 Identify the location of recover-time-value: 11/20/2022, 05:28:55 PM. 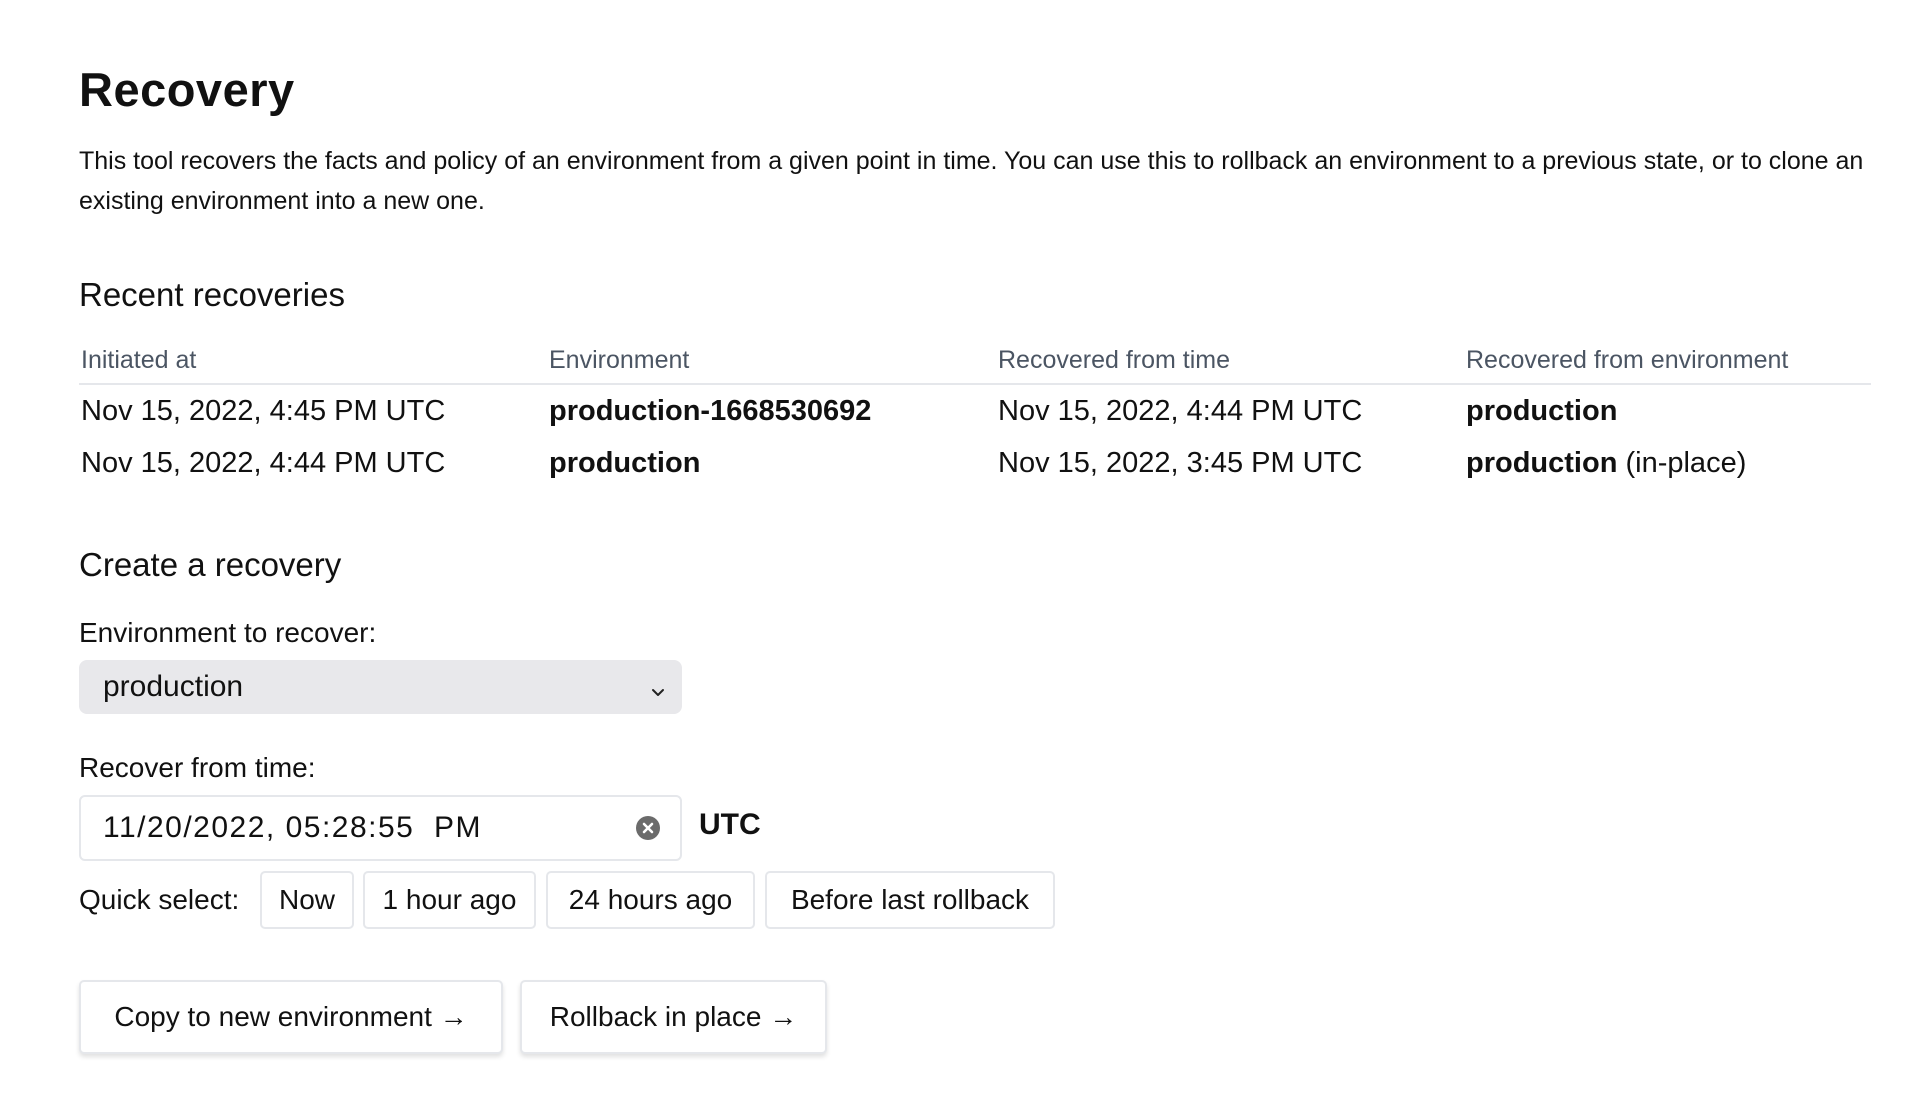
(293, 827).